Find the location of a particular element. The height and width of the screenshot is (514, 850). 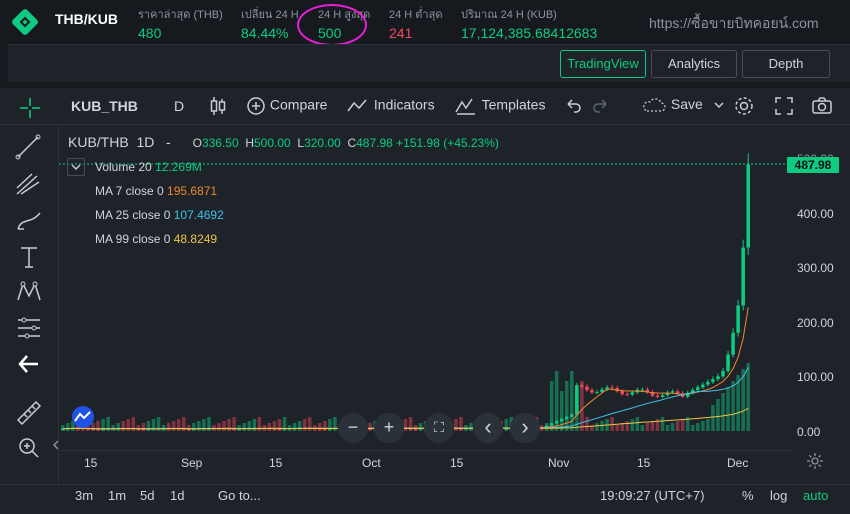

indicators-icon is located at coordinates (357, 105).